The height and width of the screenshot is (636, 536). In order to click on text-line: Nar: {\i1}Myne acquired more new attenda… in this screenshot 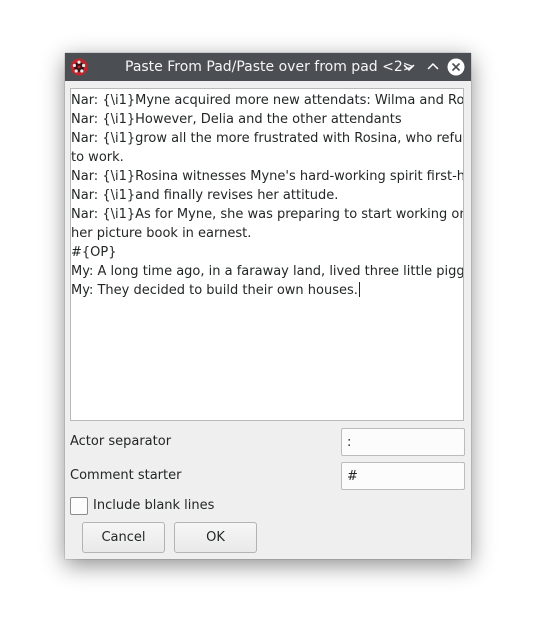, I will do `click(267, 100)`.